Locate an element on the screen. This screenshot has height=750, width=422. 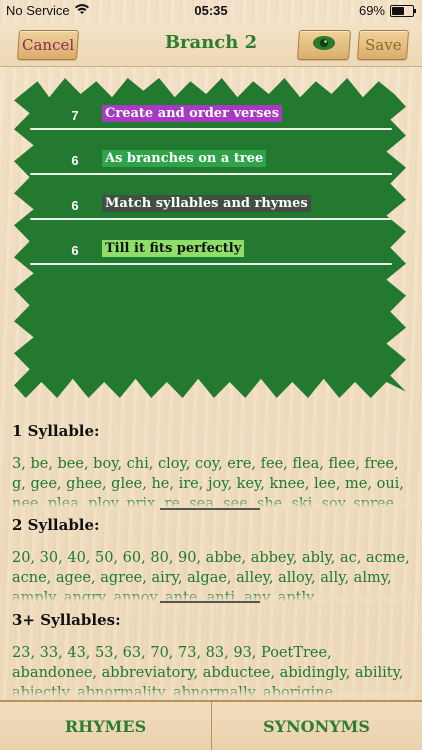
battery-percent: 69% is located at coordinates (371, 10).